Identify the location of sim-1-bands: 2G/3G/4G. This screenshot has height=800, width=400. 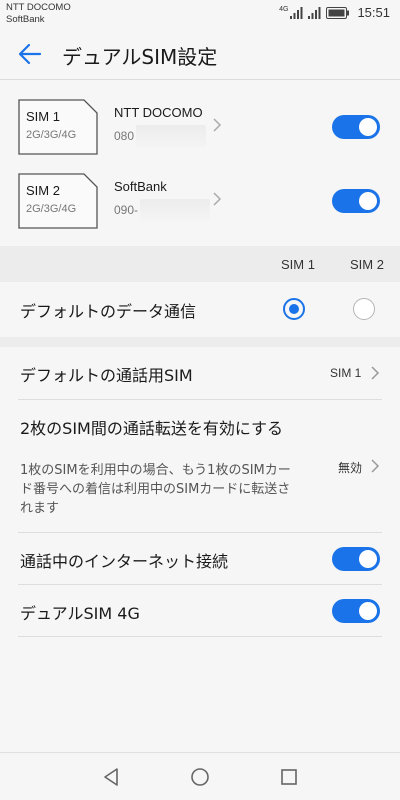
(51, 135).